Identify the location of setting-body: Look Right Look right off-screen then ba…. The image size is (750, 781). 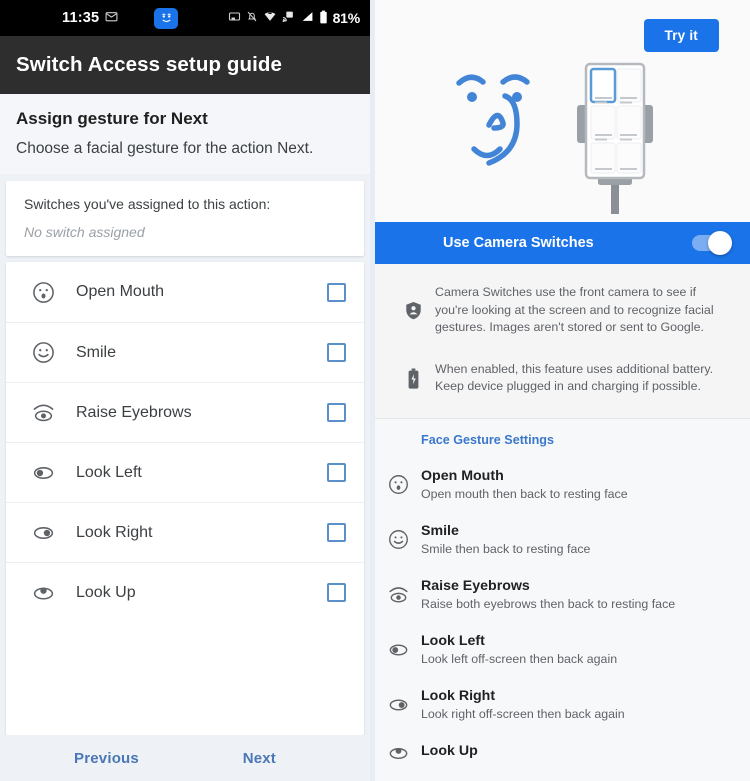
(577, 704).